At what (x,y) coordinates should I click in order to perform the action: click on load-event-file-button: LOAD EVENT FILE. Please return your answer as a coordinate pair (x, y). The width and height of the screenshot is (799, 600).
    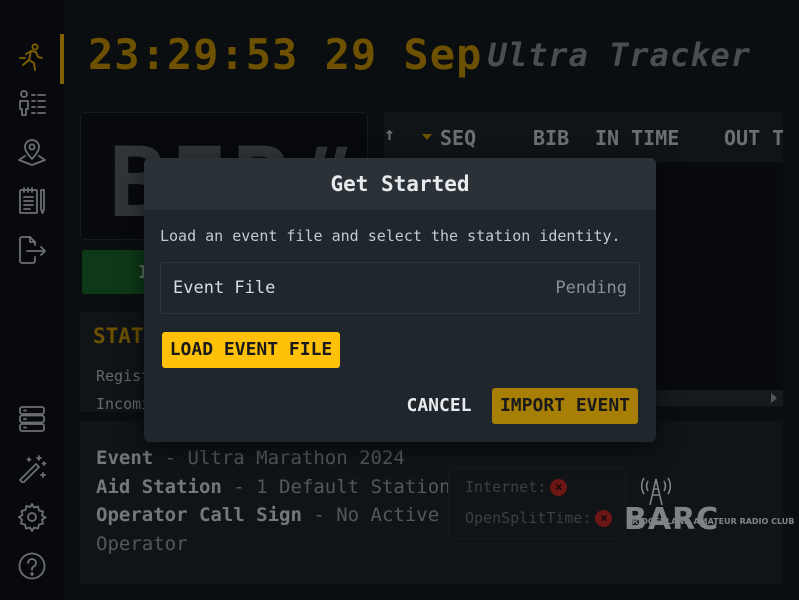
    Looking at the image, I should click on (251, 350).